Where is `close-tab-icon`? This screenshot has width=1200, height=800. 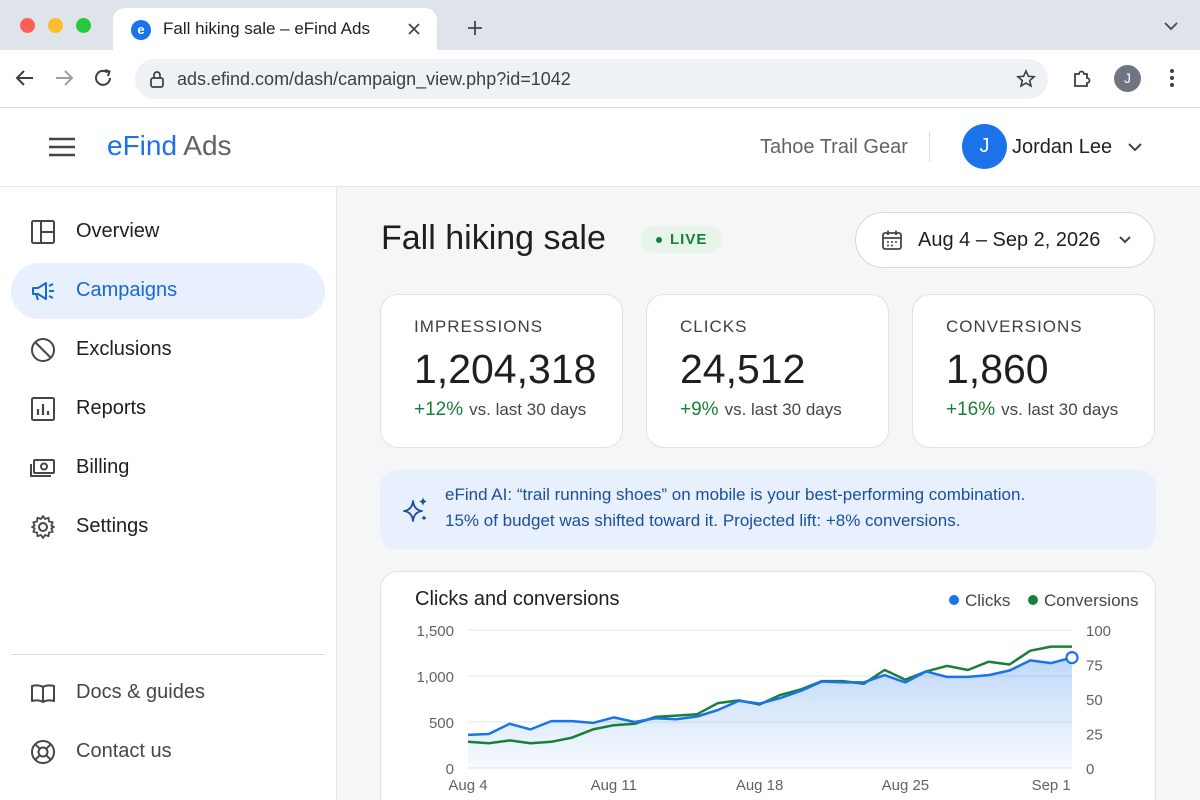
close-tab-icon is located at coordinates (414, 29).